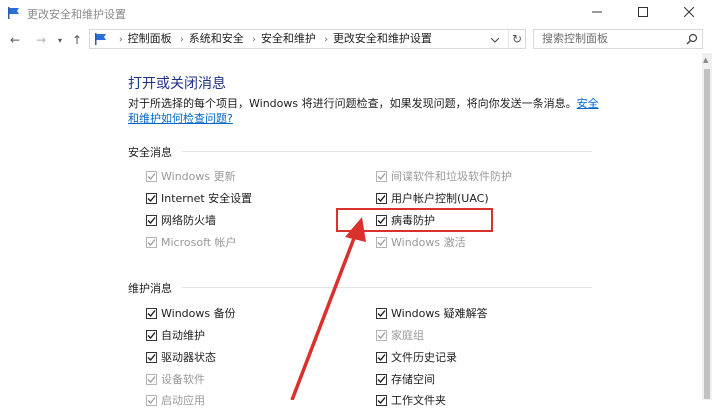 Image resolution: width=712 pixels, height=408 pixels. I want to click on checkbox-label: Windows 激活, so click(428, 242).